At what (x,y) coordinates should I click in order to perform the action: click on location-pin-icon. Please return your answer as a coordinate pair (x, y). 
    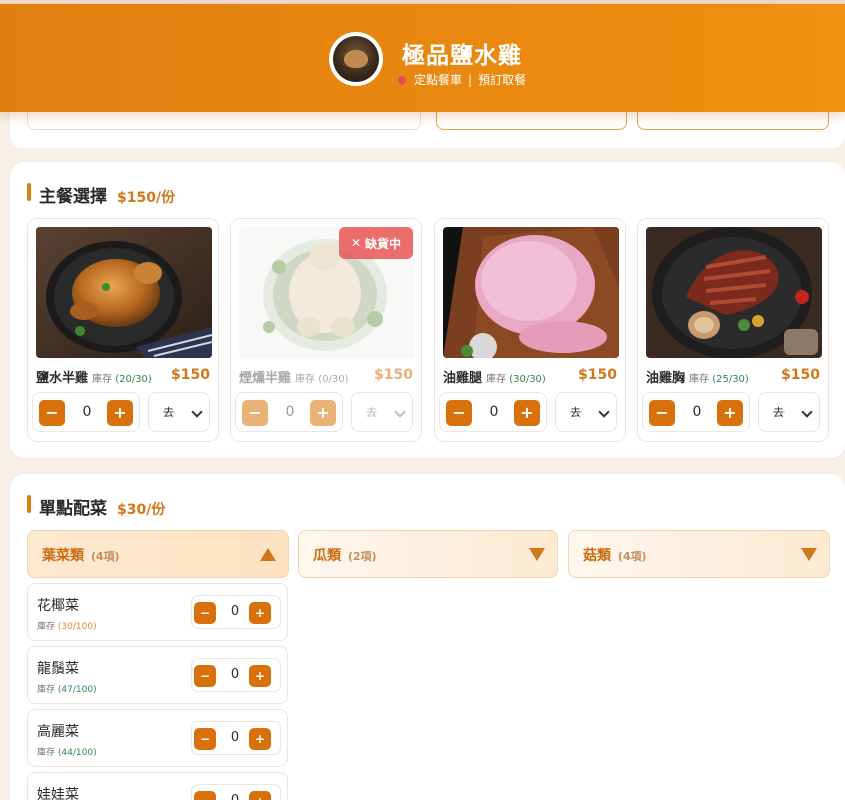
    Looking at the image, I should click on (402, 79).